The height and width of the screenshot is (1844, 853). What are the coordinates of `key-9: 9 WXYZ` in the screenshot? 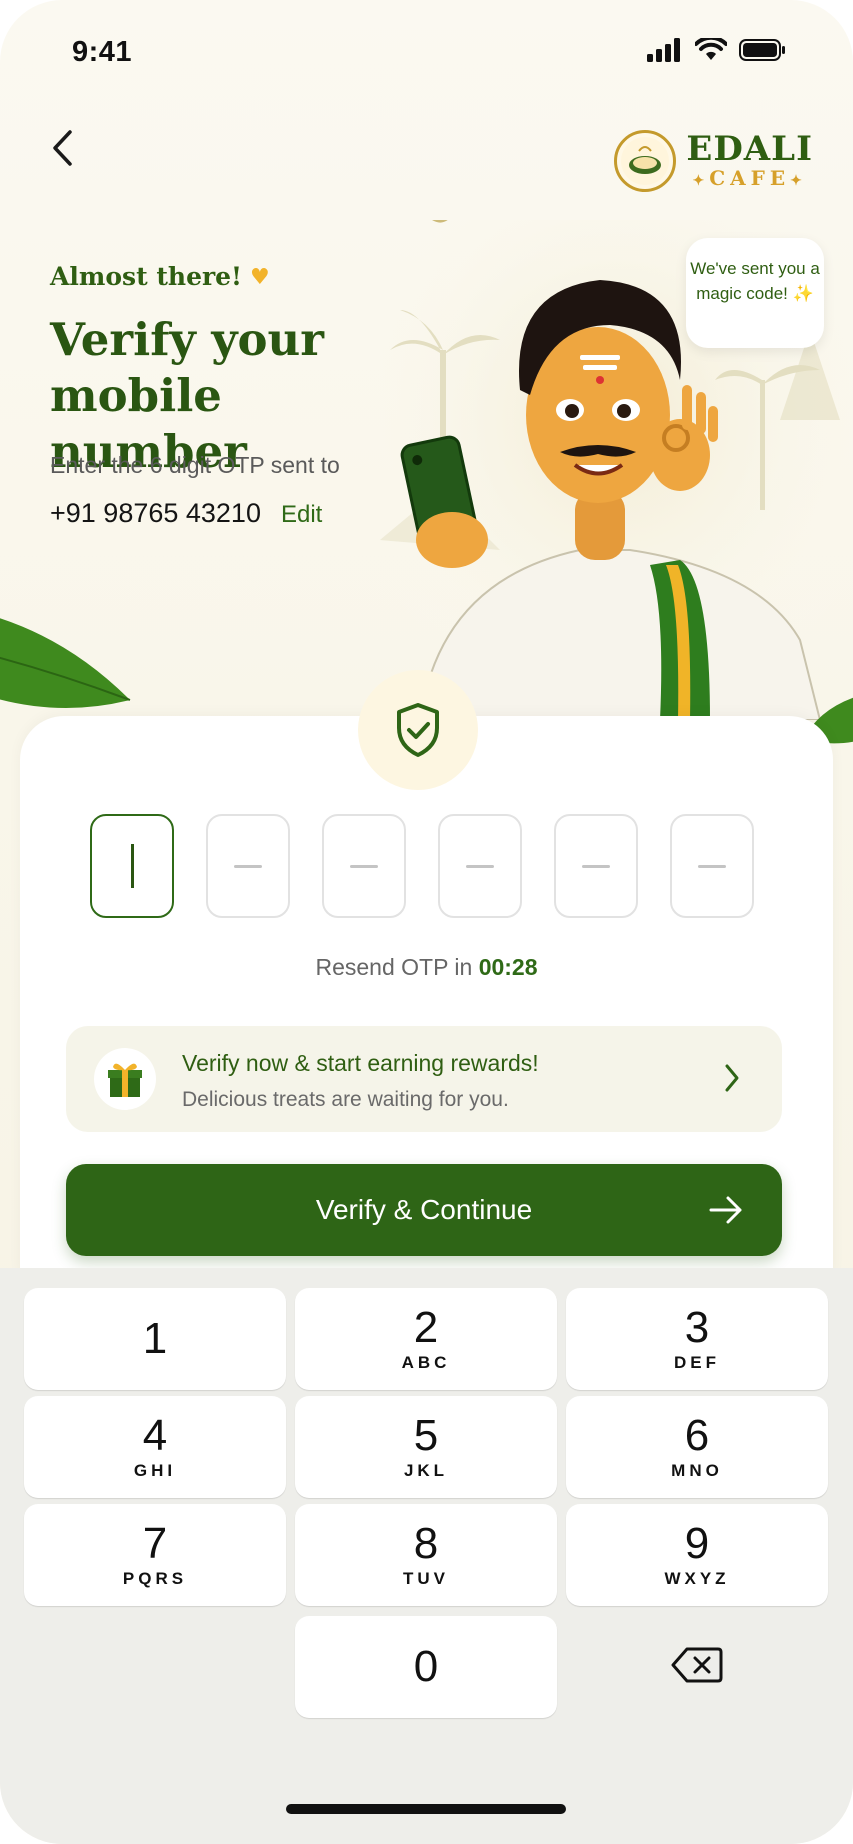 It's located at (697, 1555).